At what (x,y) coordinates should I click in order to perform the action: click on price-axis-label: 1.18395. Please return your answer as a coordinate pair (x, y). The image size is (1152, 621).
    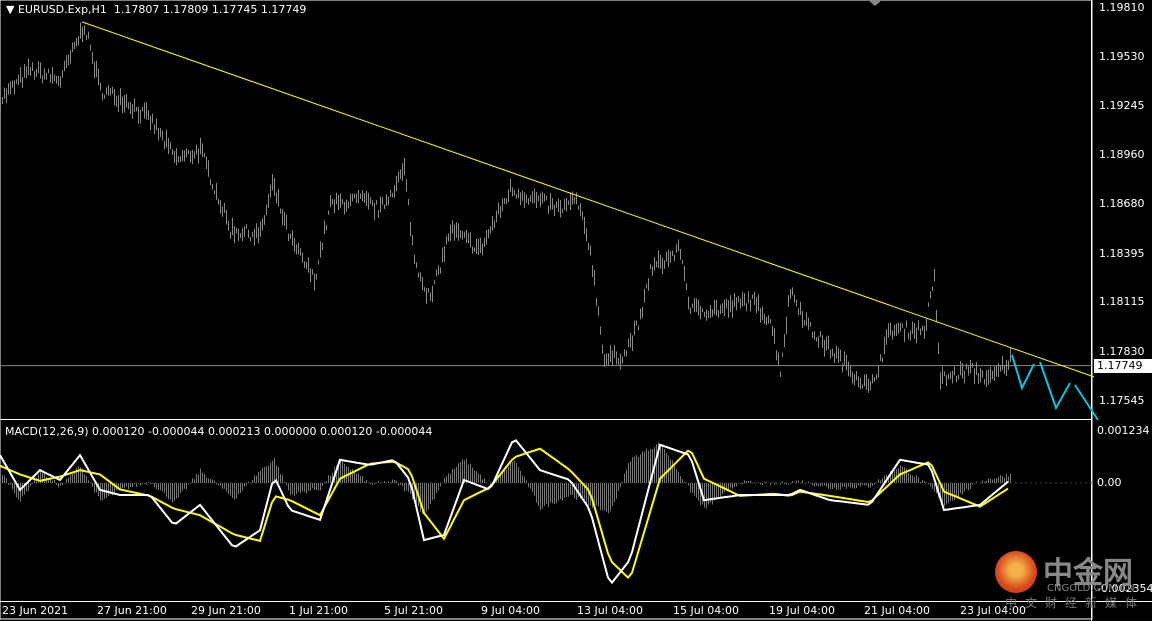
    Looking at the image, I should click on (1122, 253).